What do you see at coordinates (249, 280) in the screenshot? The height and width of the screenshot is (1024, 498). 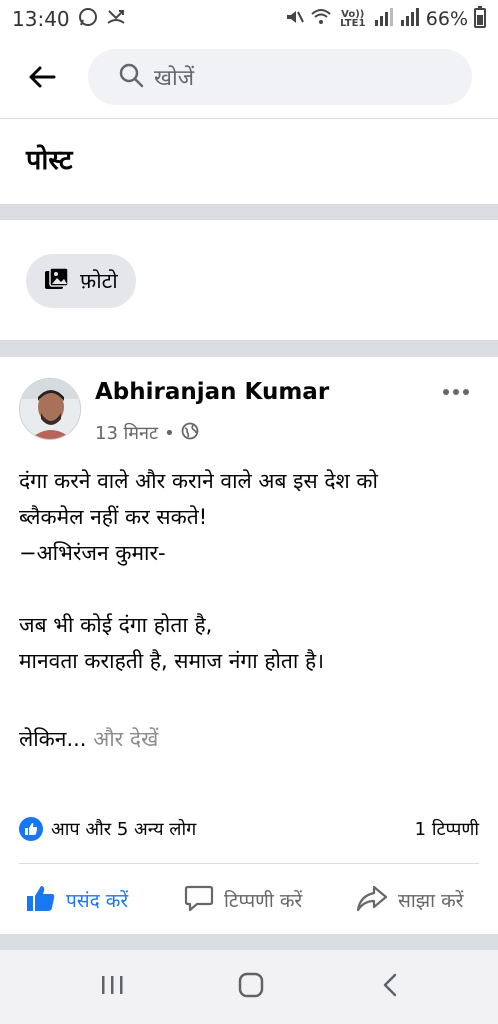 I see `filter-section: फ़ोटो` at bounding box center [249, 280].